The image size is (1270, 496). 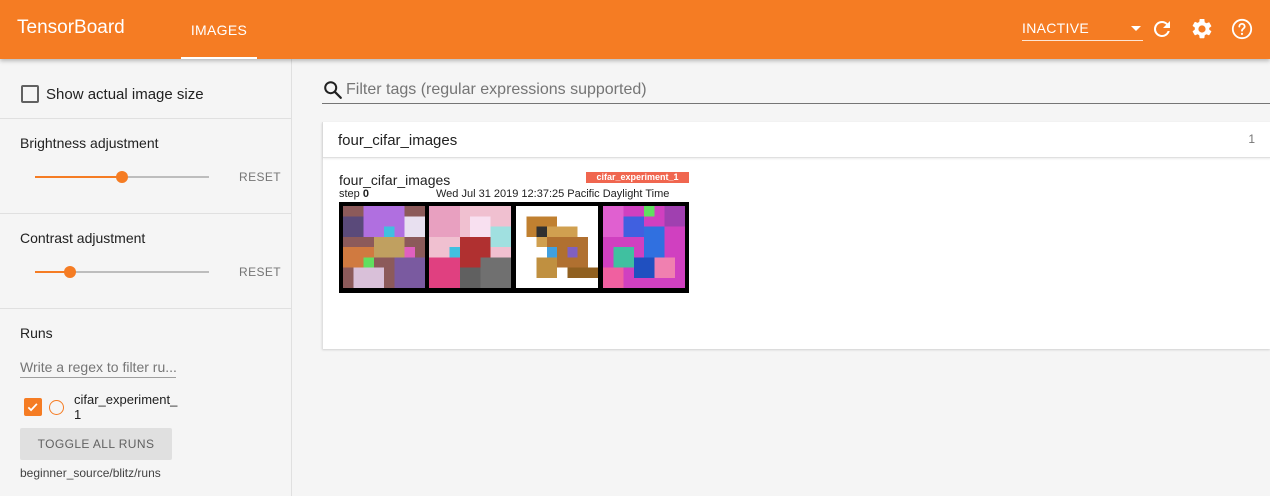 I want to click on app-toolbar: TensorBoard IMAGES INACTIVE, so click(x=635, y=29).